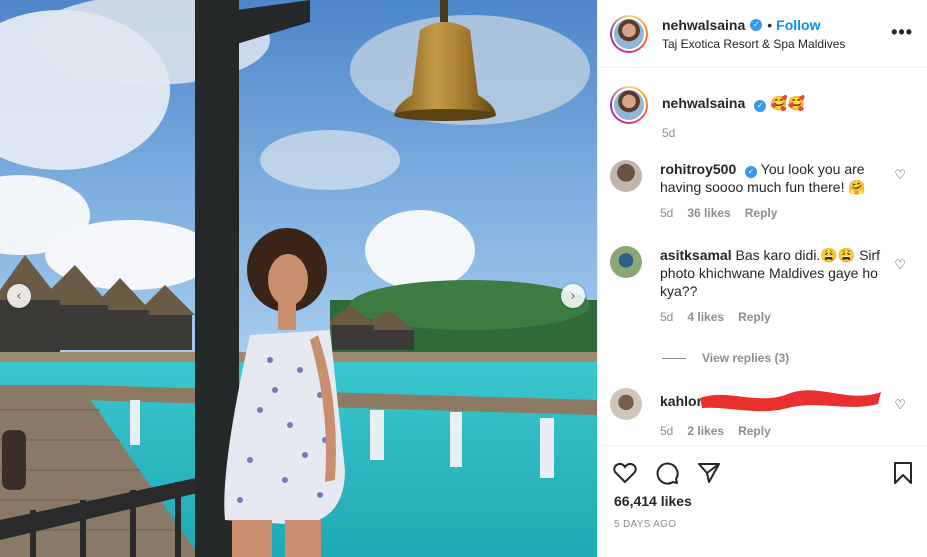 The height and width of the screenshot is (557, 927). I want to click on heart-icon, so click(625, 473).